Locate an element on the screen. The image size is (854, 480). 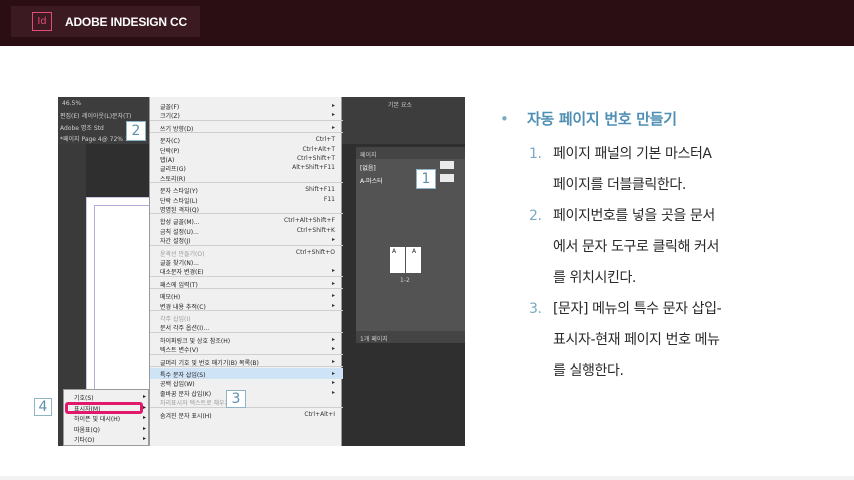
menu-item: 글머리 기호 및 번호 매기기(B) 목록(B) ▸ is located at coordinates (246, 361).